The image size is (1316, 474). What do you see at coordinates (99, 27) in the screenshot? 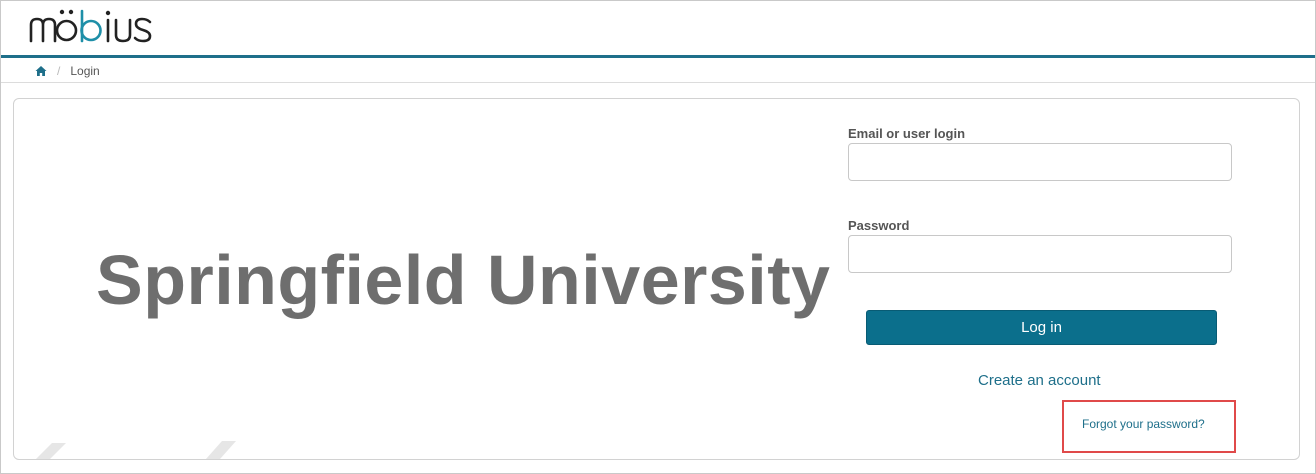
I see `mobius-logo` at bounding box center [99, 27].